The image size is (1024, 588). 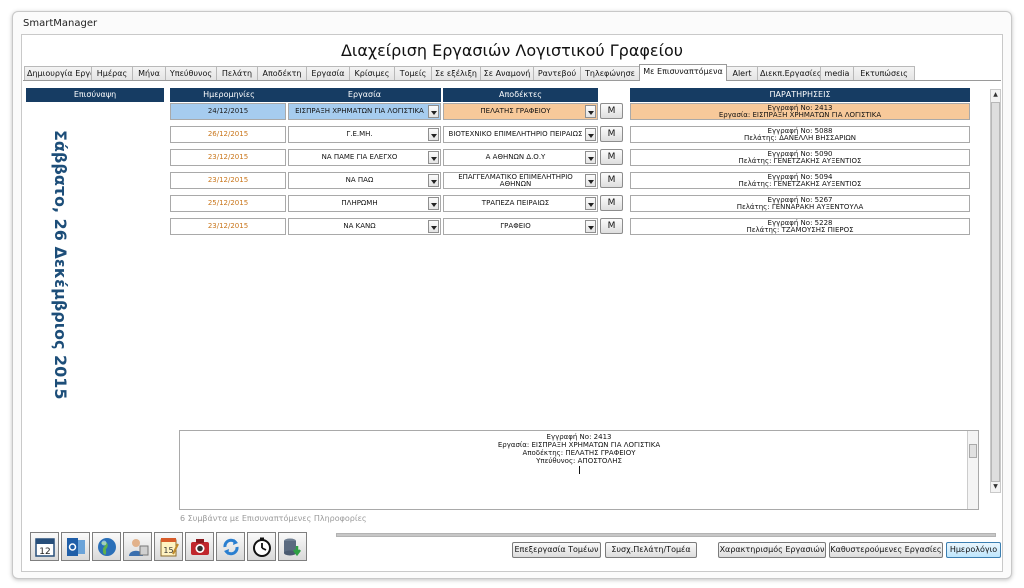 What do you see at coordinates (579, 453) in the screenshot?
I see `detail-line-3: Αποδέκτης: ΠΕΛΑΤΗΣ ΓΡΑΦΕΙΟΥ` at bounding box center [579, 453].